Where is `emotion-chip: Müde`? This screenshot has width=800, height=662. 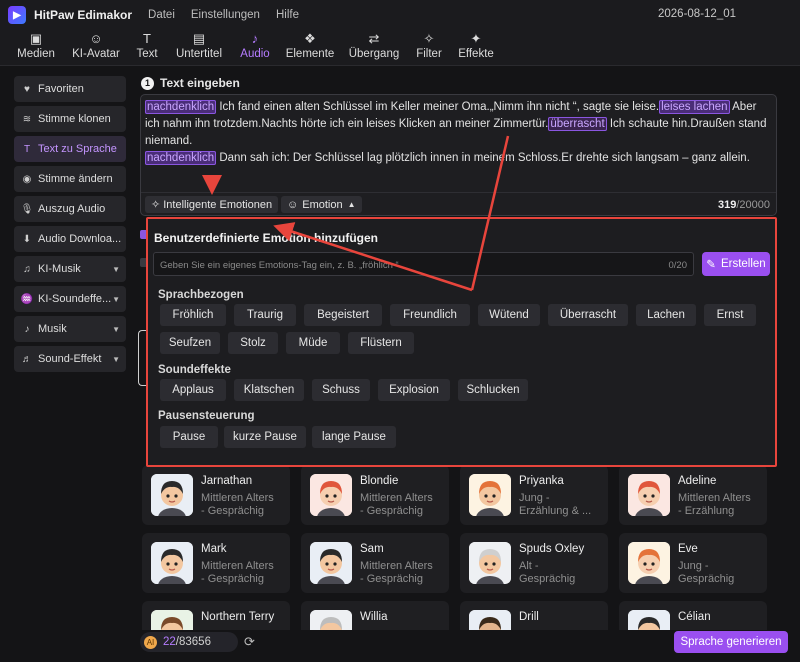 emotion-chip: Müde is located at coordinates (313, 343).